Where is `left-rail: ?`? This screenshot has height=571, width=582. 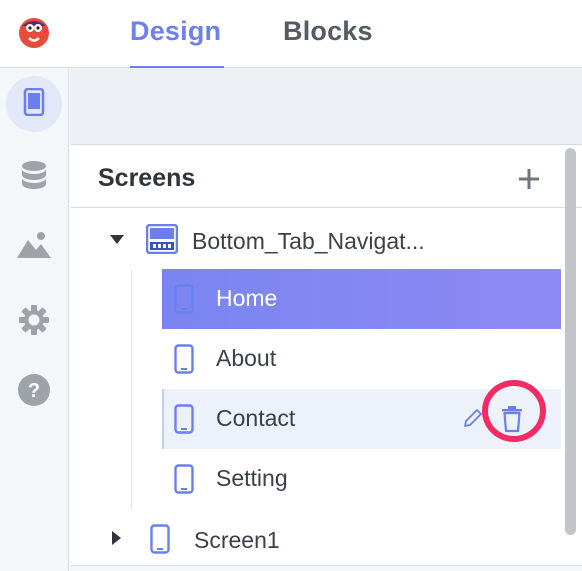
left-rail: ? is located at coordinates (34, 319).